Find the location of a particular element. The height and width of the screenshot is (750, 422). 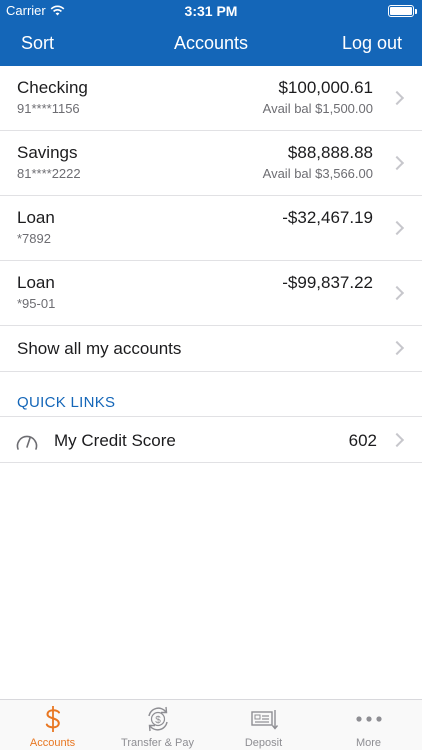

show-all-label: Show all my accounts is located at coordinates (99, 348).